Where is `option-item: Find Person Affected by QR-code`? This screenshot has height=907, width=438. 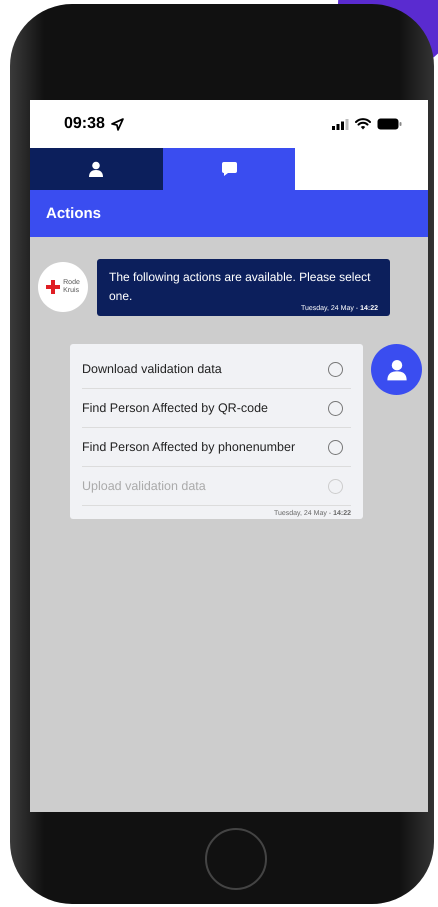 option-item: Find Person Affected by QR-code is located at coordinates (216, 408).